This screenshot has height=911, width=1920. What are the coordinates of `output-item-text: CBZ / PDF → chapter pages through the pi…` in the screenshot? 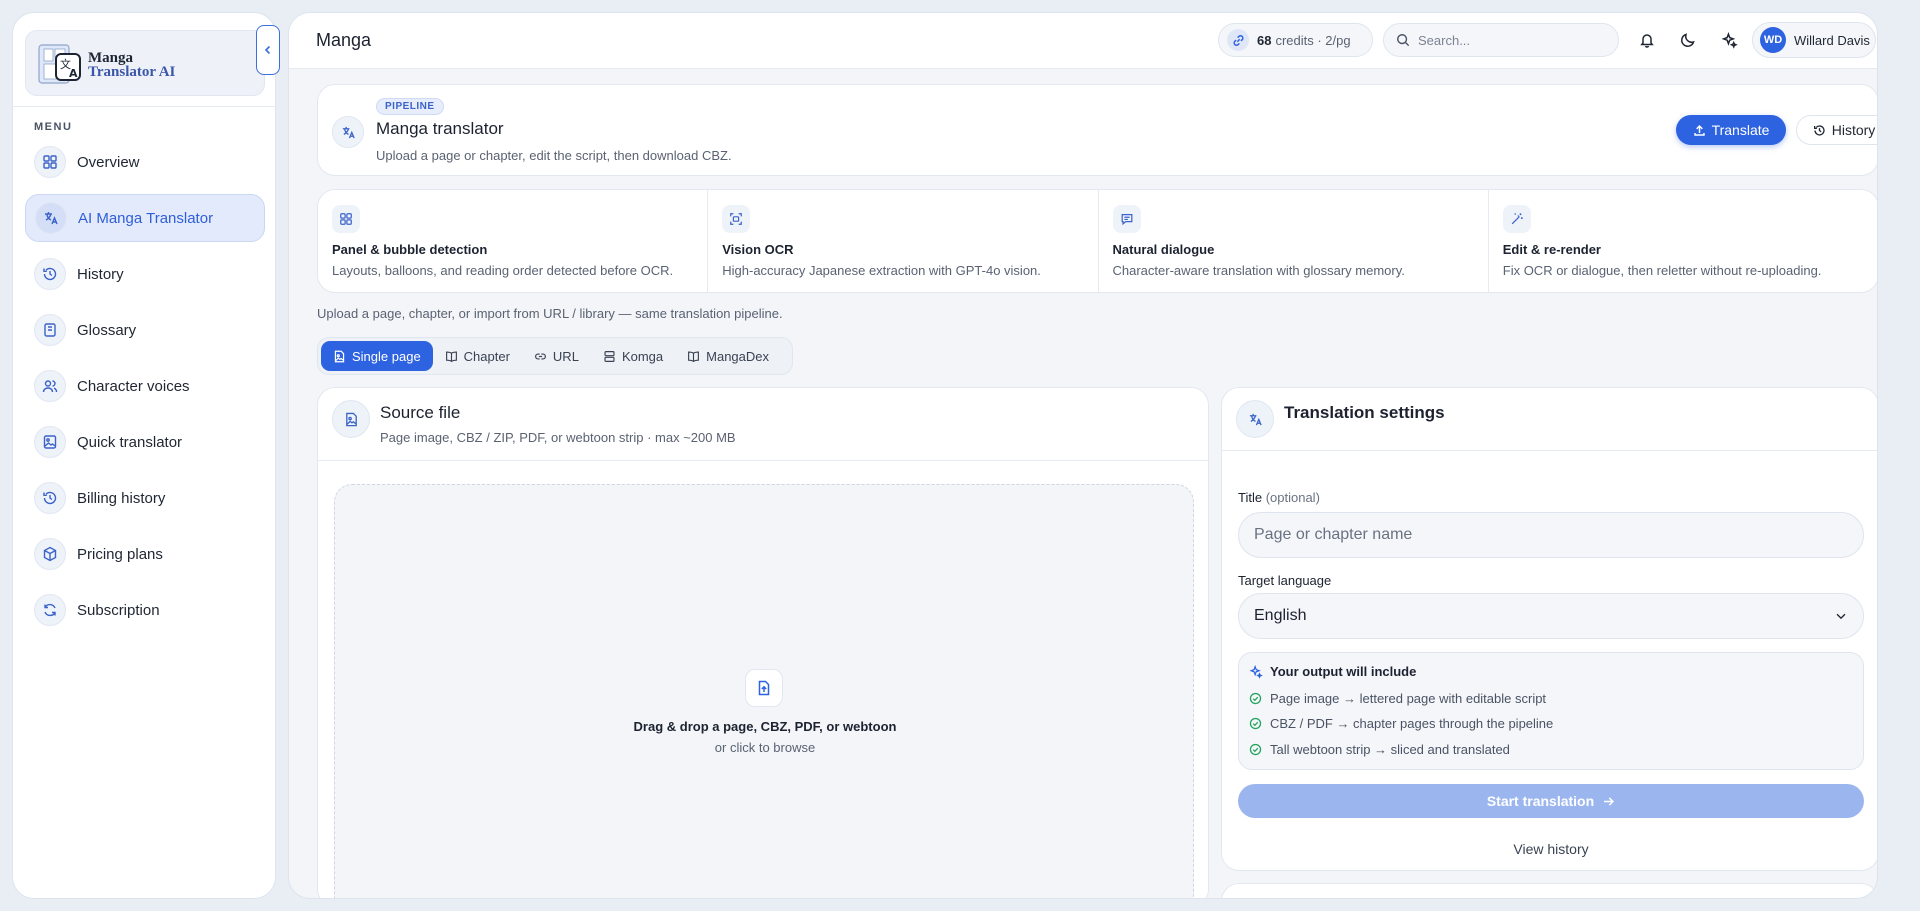 It's located at (1412, 723).